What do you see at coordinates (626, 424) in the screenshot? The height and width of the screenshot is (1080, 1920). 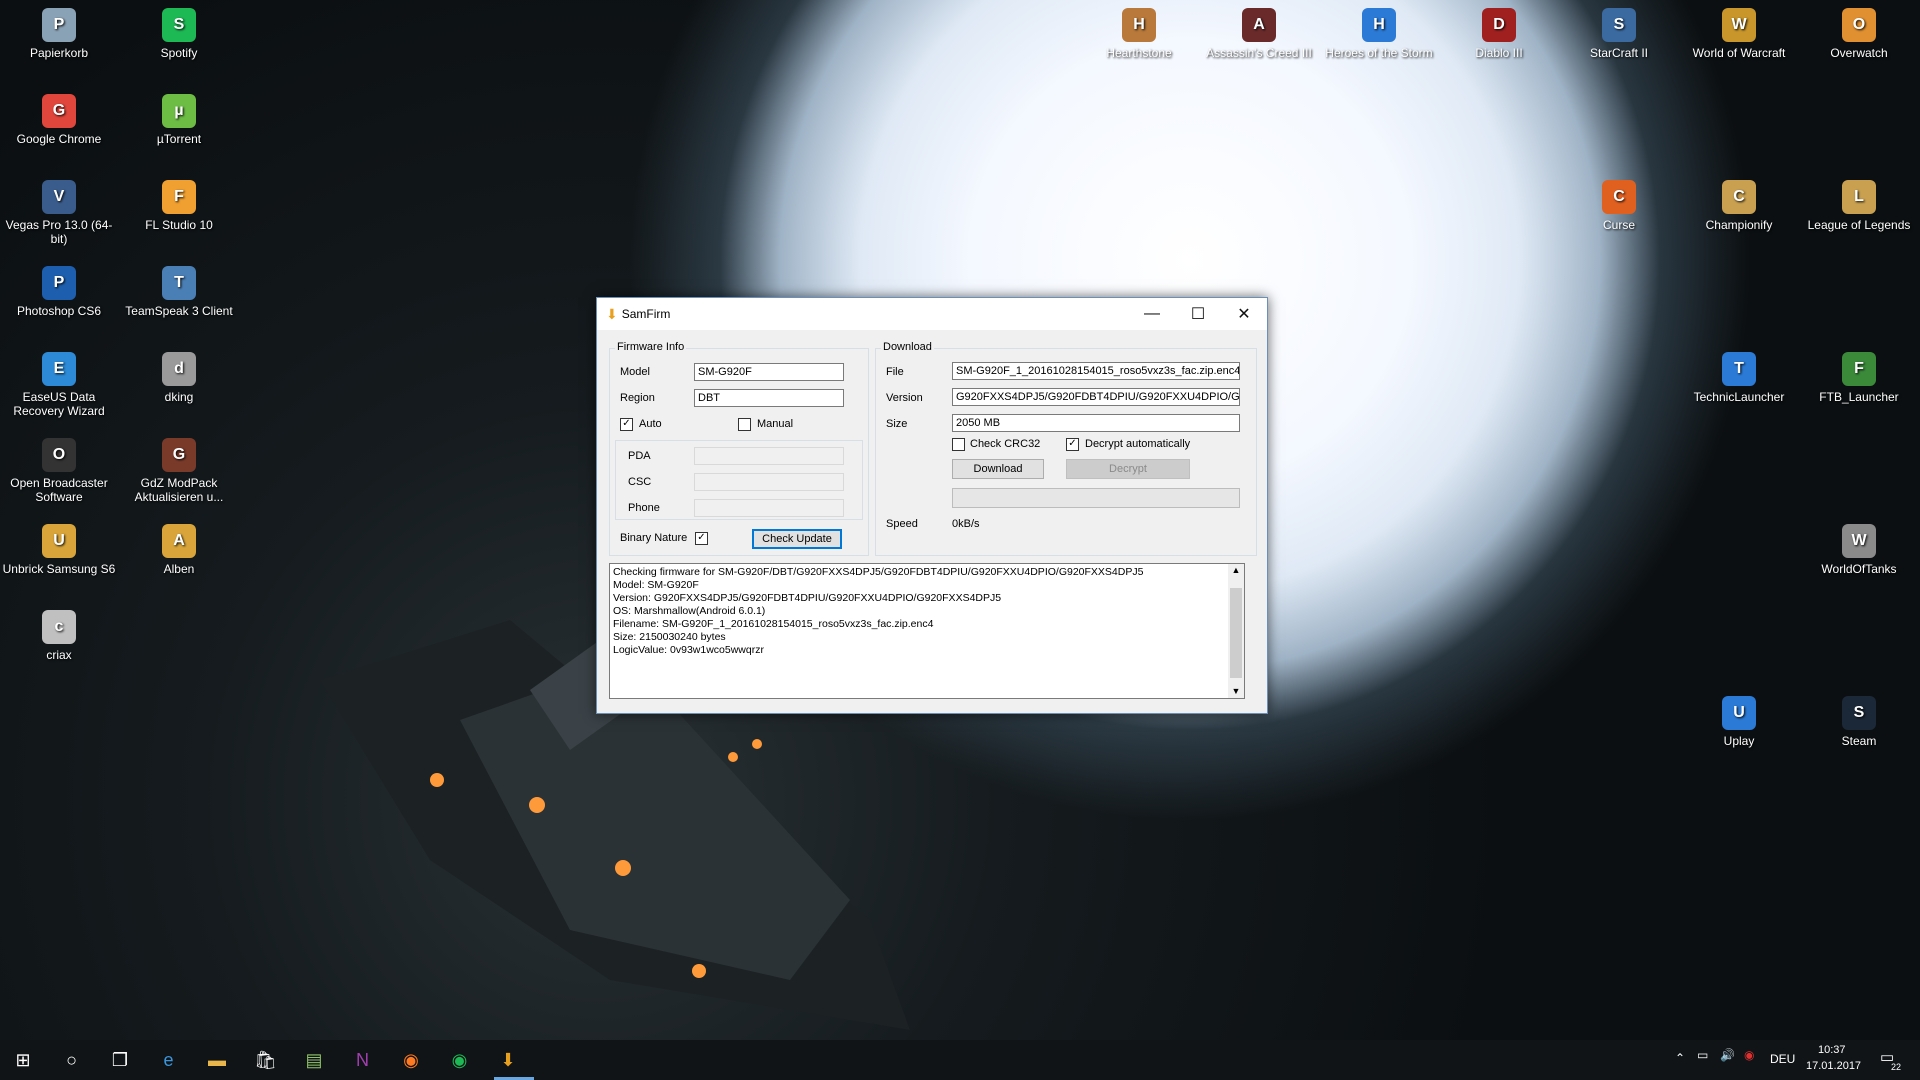 I see `auto-checkbox: ✓` at bounding box center [626, 424].